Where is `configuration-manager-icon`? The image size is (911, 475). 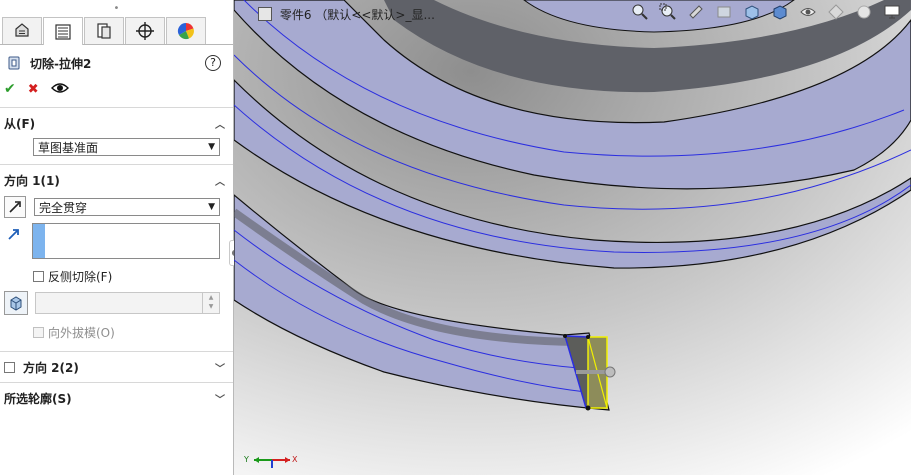 configuration-manager-icon is located at coordinates (104, 31).